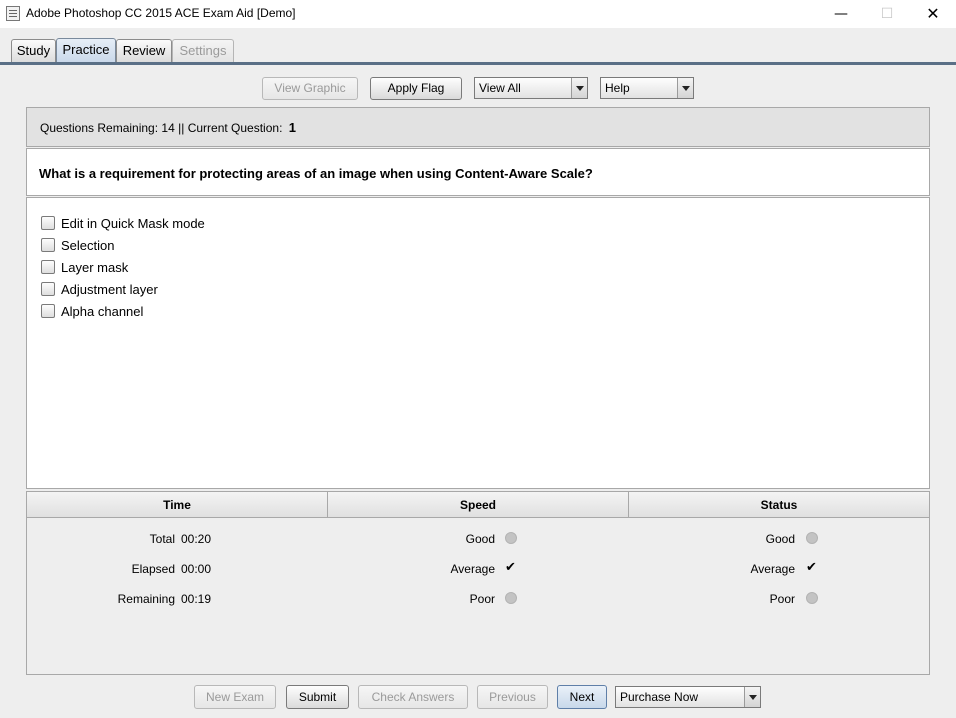  What do you see at coordinates (812, 538) in the screenshot?
I see `status-good-indicator` at bounding box center [812, 538].